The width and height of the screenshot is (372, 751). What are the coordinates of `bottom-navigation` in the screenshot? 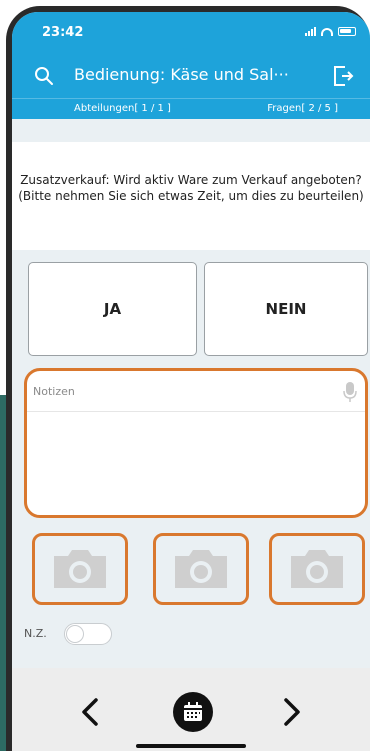 It's located at (191, 709).